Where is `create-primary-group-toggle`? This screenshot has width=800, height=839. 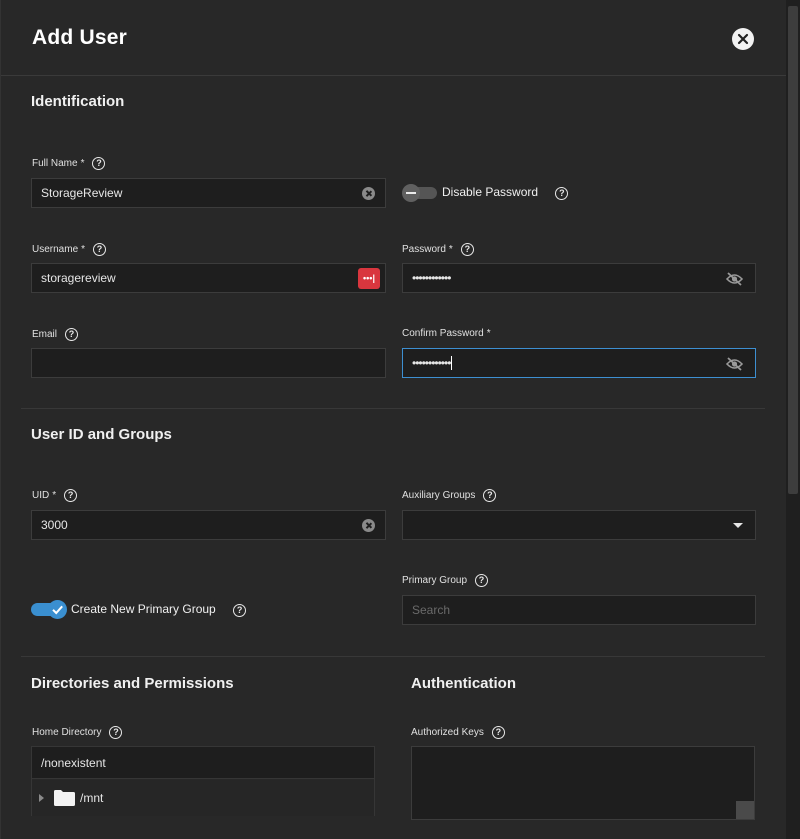 create-primary-group-toggle is located at coordinates (49, 609).